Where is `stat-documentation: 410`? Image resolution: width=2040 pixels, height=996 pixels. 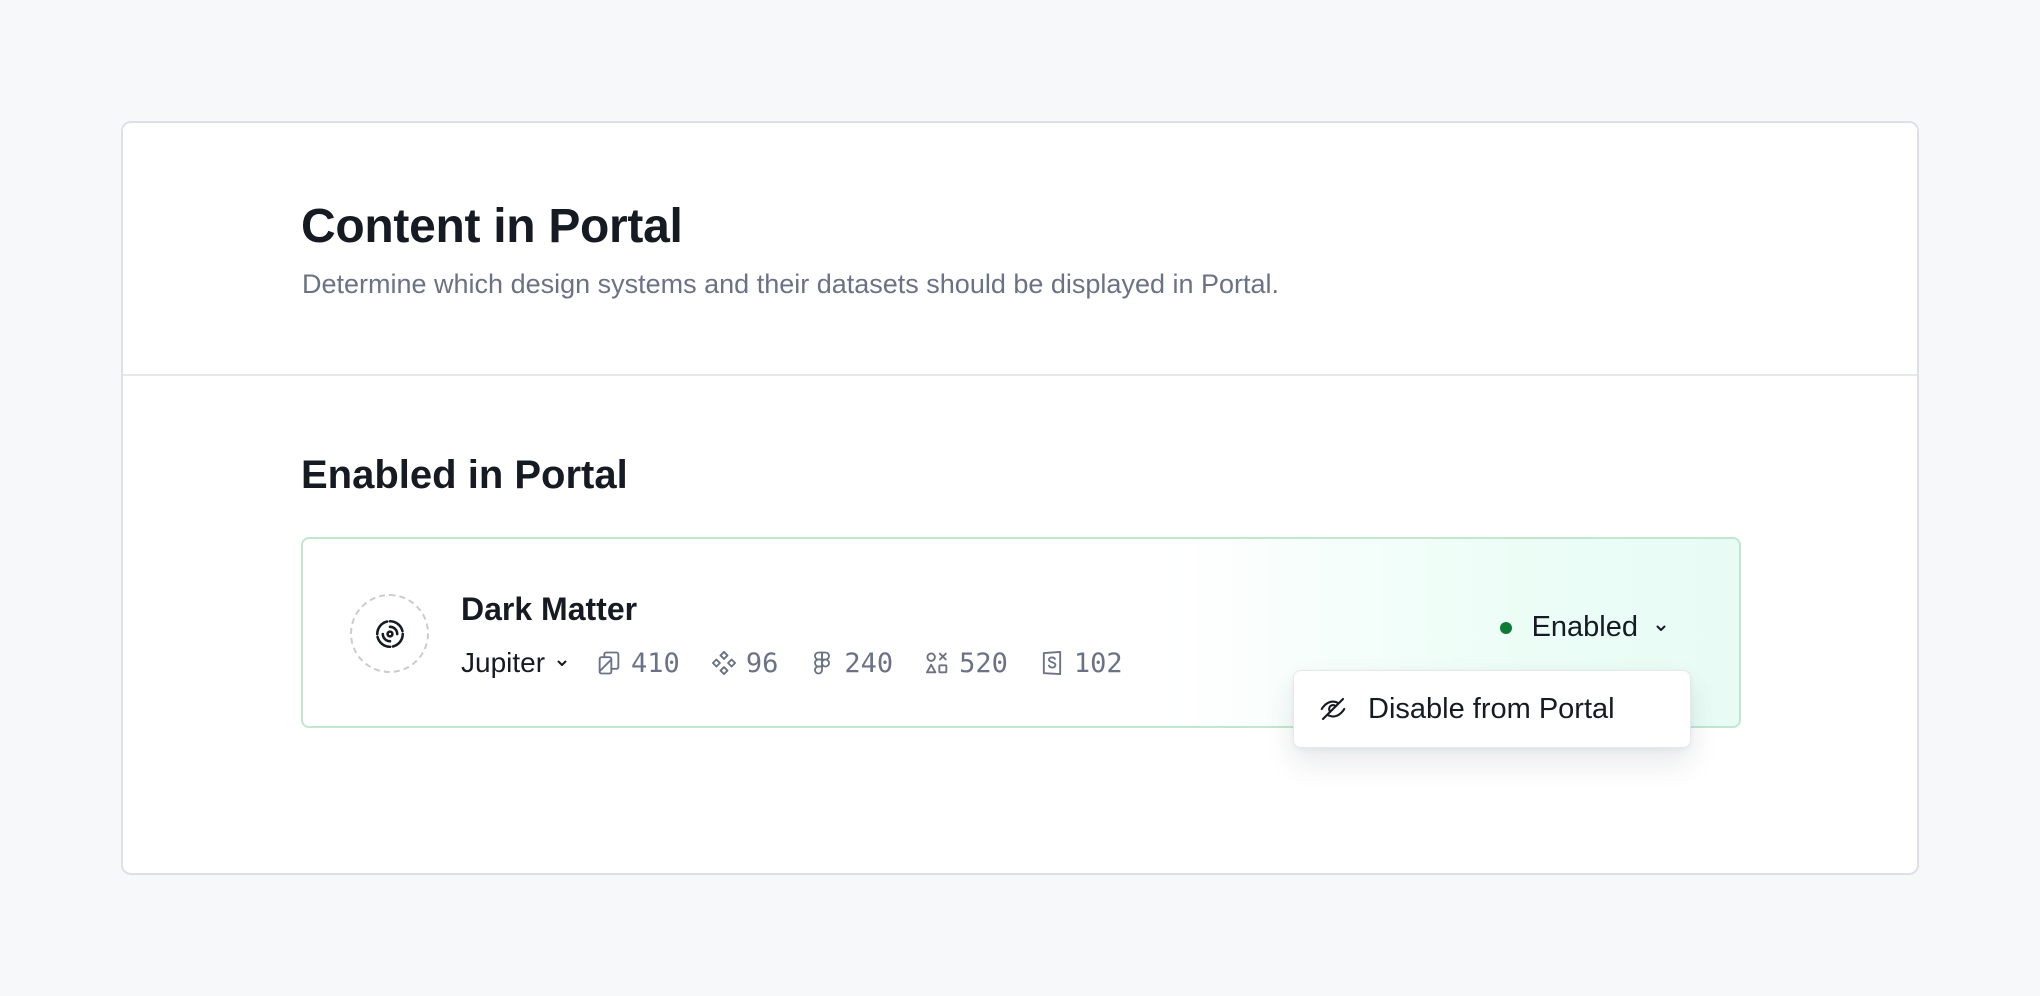
stat-documentation: 410 is located at coordinates (637, 663).